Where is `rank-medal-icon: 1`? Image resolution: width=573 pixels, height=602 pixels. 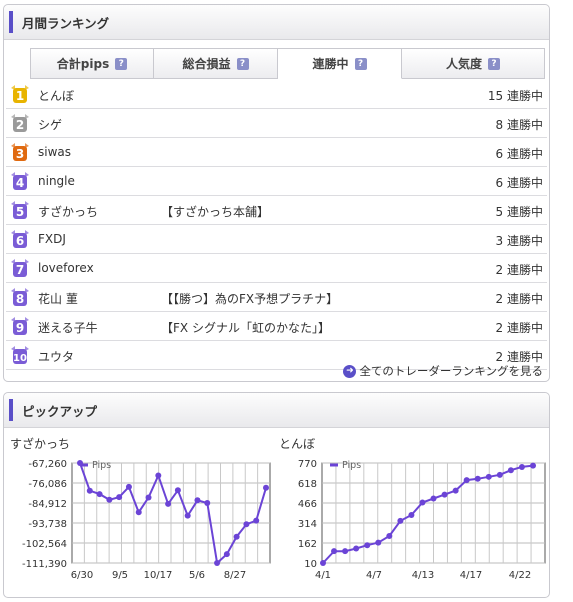
rank-medal-icon: 1 is located at coordinates (20, 94).